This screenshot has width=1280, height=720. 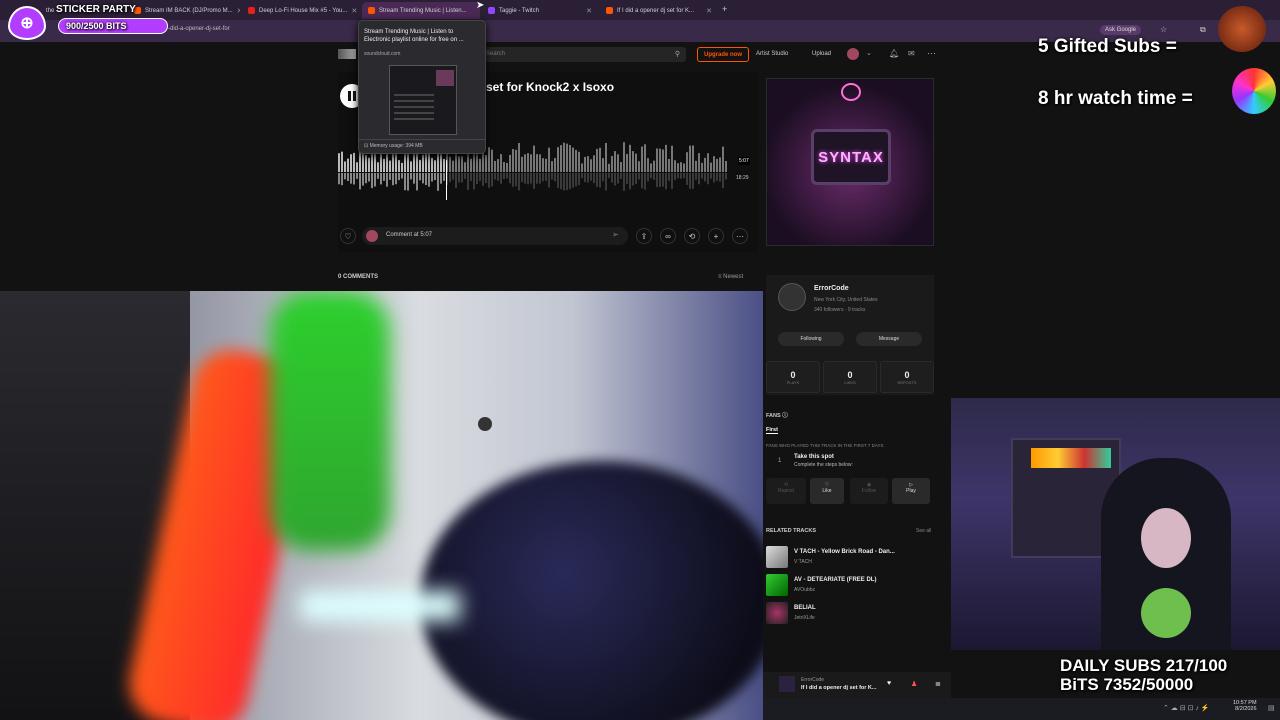 What do you see at coordinates (869, 491) in the screenshot?
I see `fan-action-follow: ◉ Follow` at bounding box center [869, 491].